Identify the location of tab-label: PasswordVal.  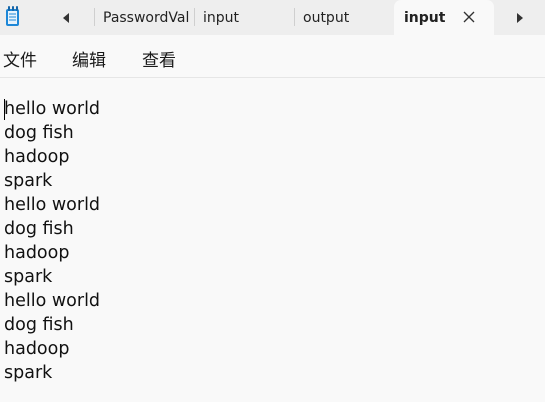
(146, 17).